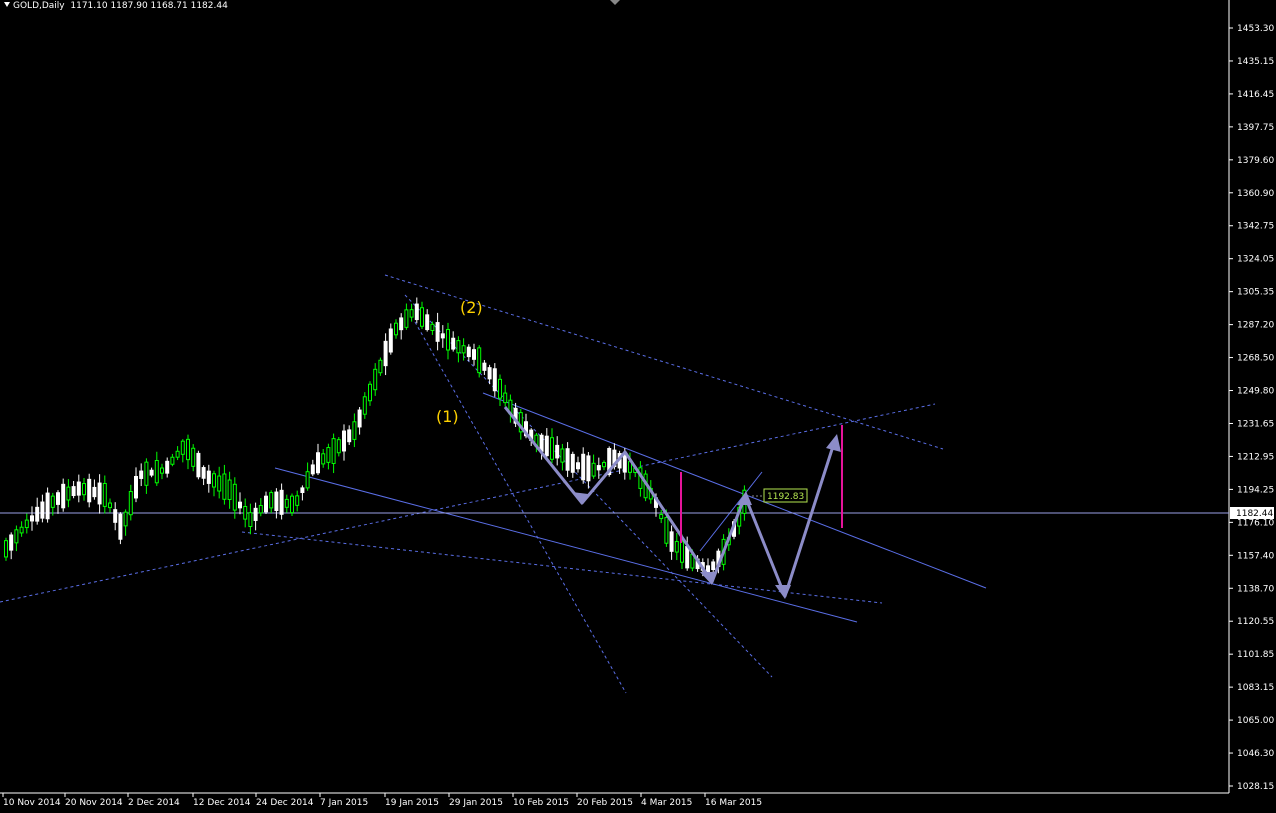 This screenshot has height=813, width=1276. What do you see at coordinates (471, 307) in the screenshot?
I see `wave-label-2: (2)` at bounding box center [471, 307].